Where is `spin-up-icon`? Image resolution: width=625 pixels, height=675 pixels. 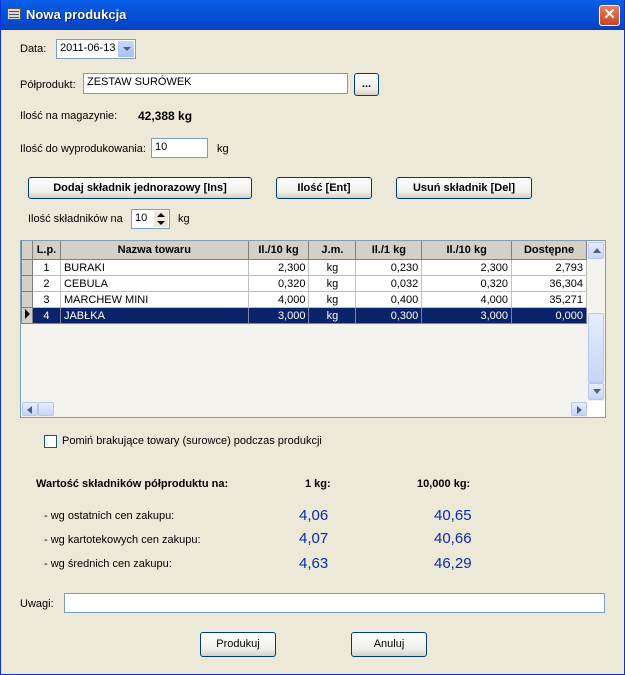
spin-up-icon is located at coordinates (161, 215).